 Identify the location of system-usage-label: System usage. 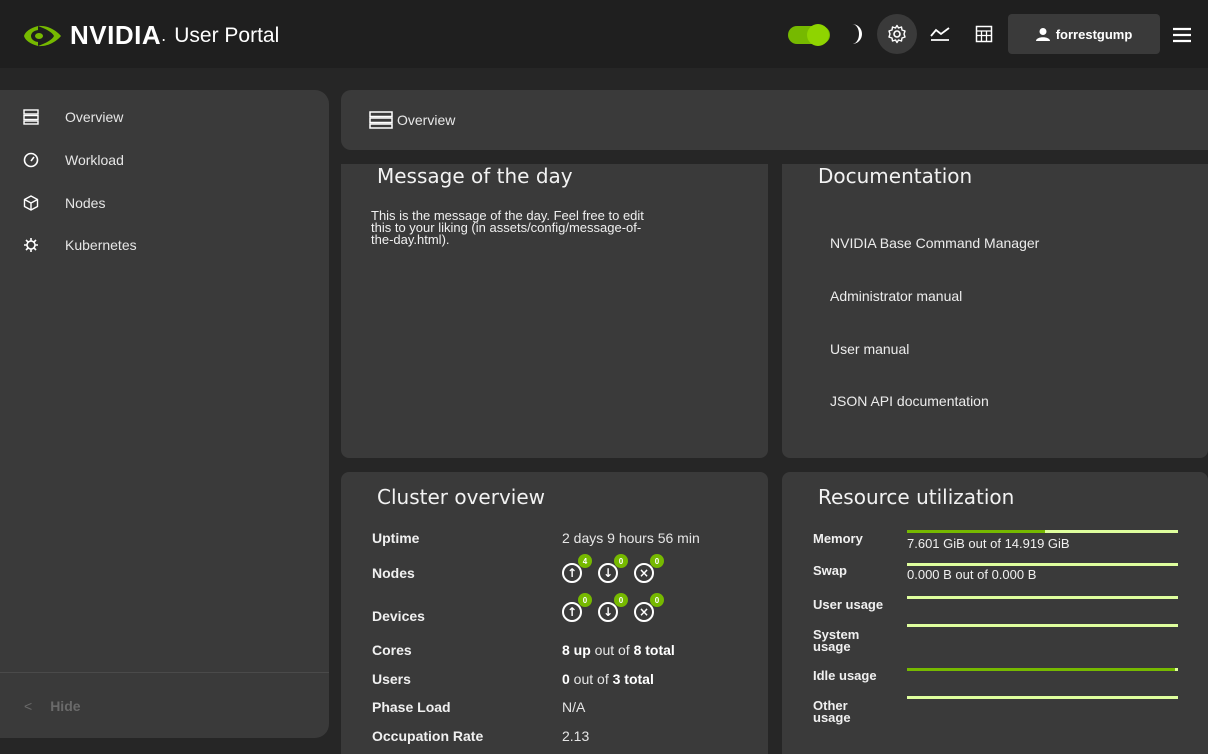
(836, 641).